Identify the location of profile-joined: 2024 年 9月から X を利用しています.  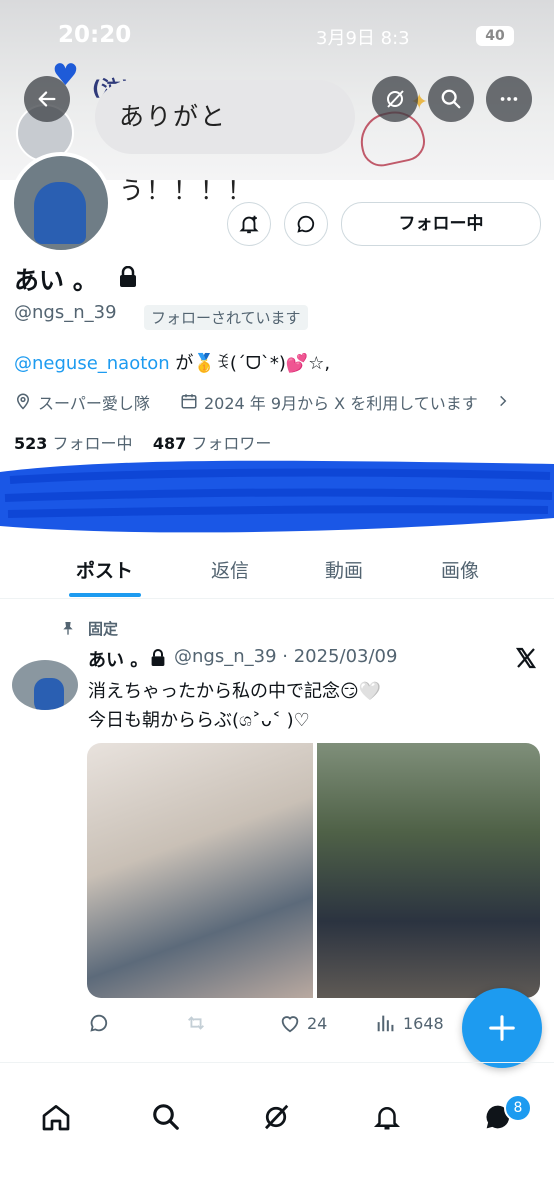
(341, 403).